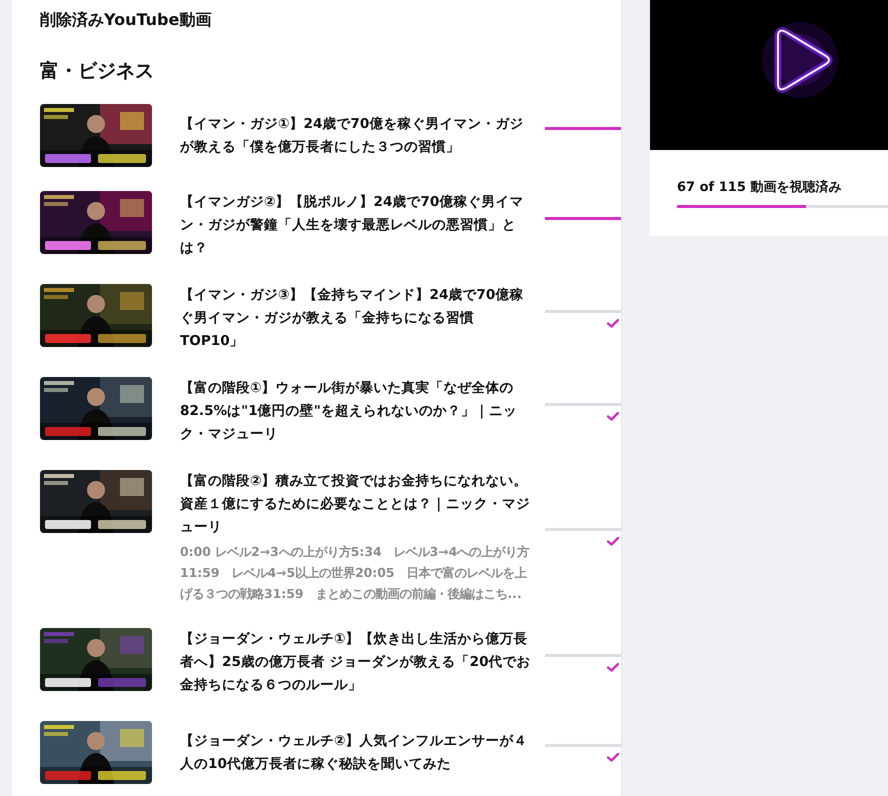 The width and height of the screenshot is (888, 796). What do you see at coordinates (357, 504) in the screenshot?
I see `video-title: 【富の階段②】積み立て投資ではお金持ちになれない。資産１億にするために必要なこととは？｜ニック・マジューリ` at bounding box center [357, 504].